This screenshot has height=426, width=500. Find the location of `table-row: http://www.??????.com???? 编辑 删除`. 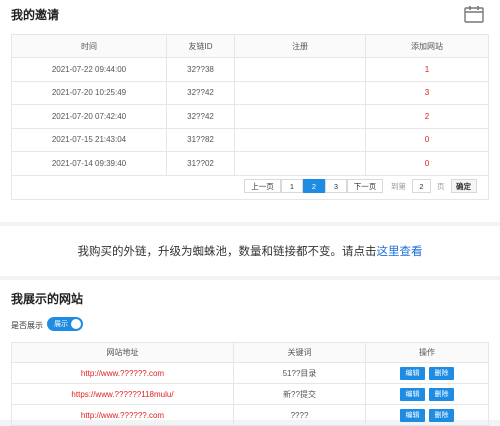

table-row: http://www.??????.com???? 编辑 删除 is located at coordinates (250, 415).